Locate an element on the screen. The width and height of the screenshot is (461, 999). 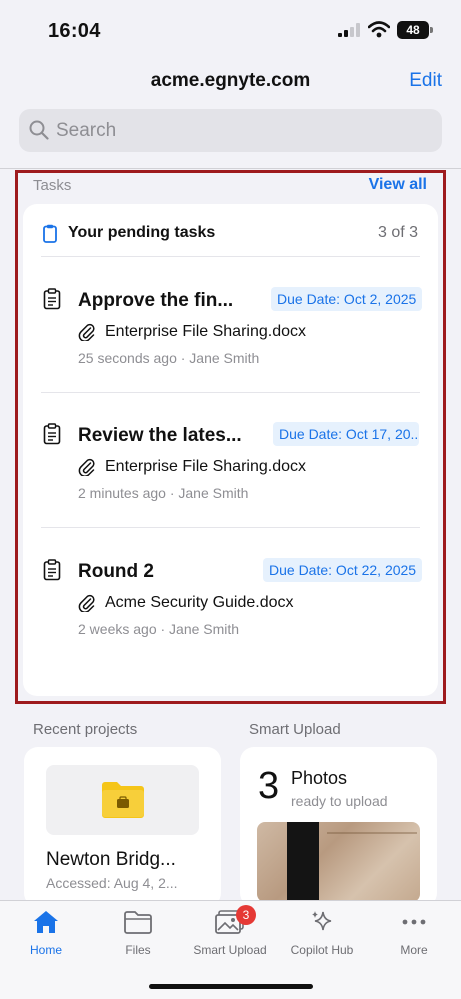
tab-files: Files is located at coordinates (138, 937).